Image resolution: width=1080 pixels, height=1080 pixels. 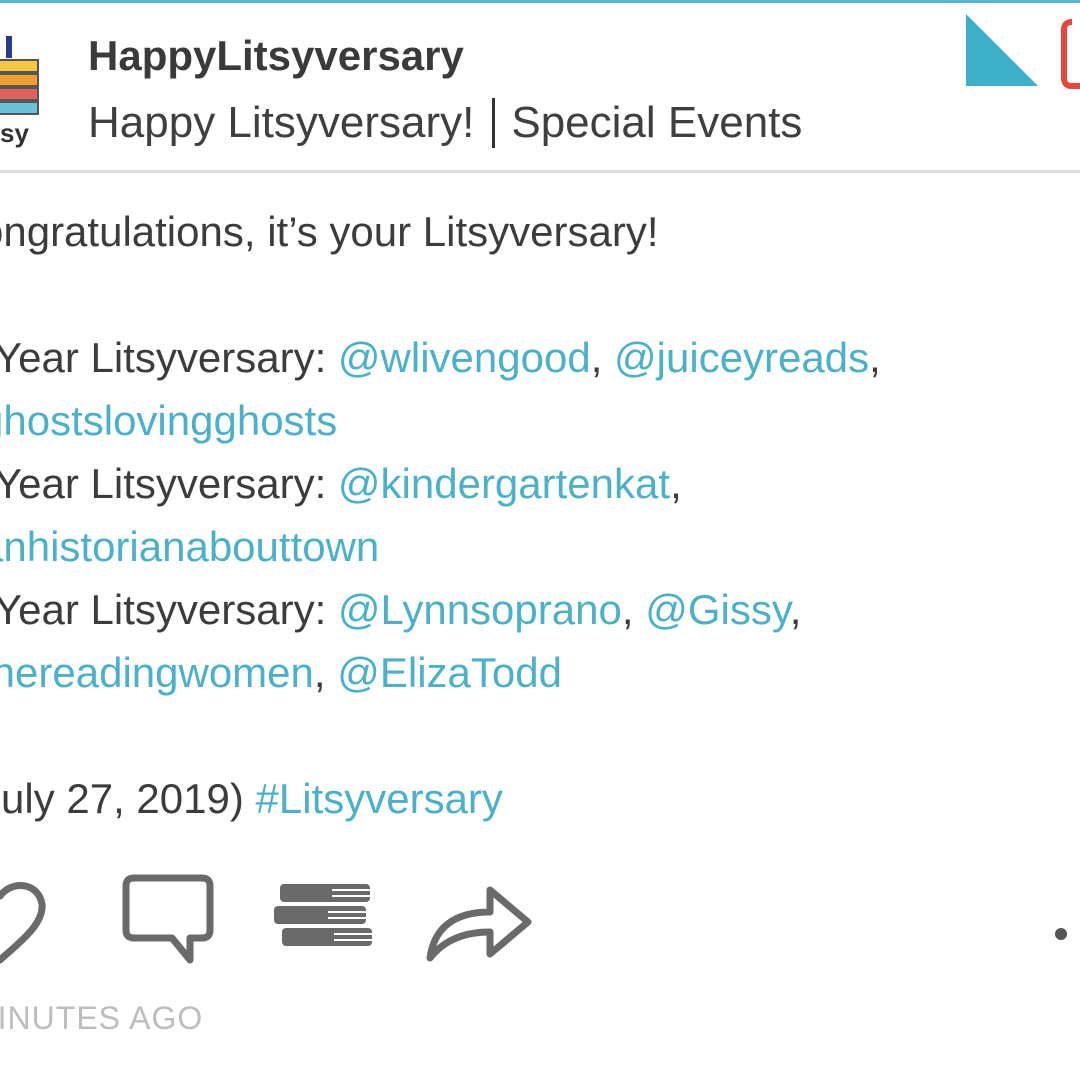 I want to click on corner-red-icon, so click(x=1070, y=58).